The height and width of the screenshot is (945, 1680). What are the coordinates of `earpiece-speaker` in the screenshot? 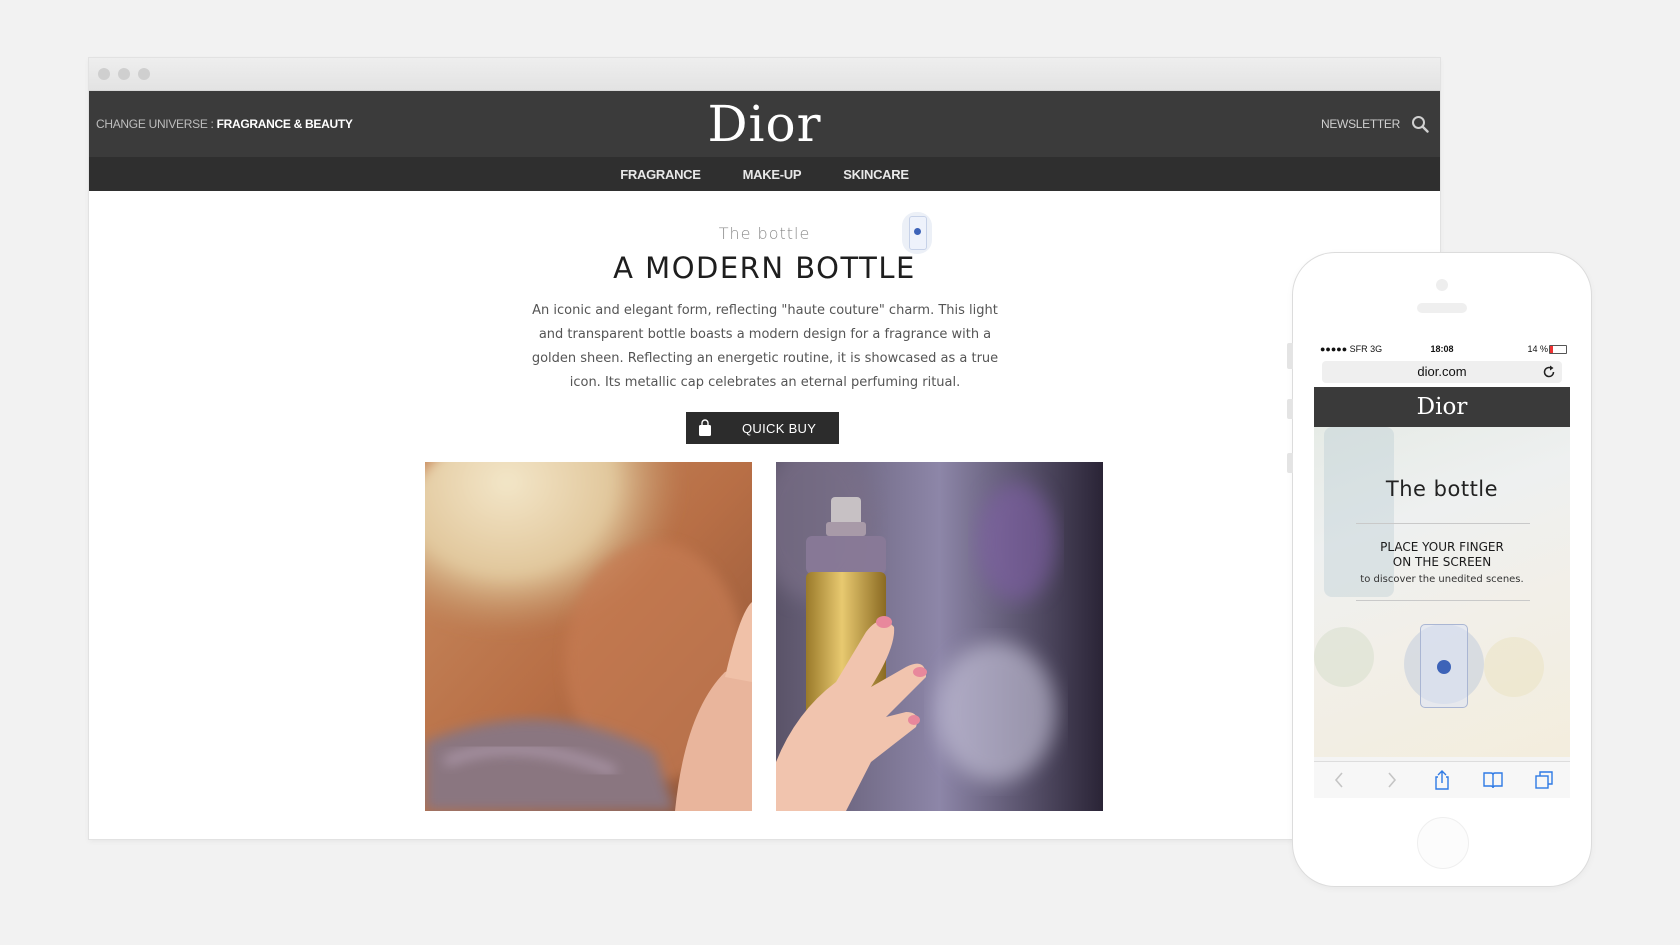 It's located at (1442, 308).